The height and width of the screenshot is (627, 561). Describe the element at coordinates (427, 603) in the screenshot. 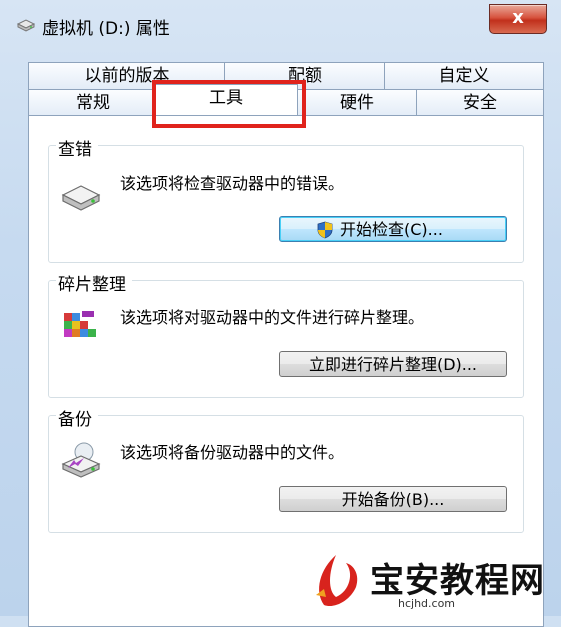

I see `watermark-url: hcjhd.com` at that location.